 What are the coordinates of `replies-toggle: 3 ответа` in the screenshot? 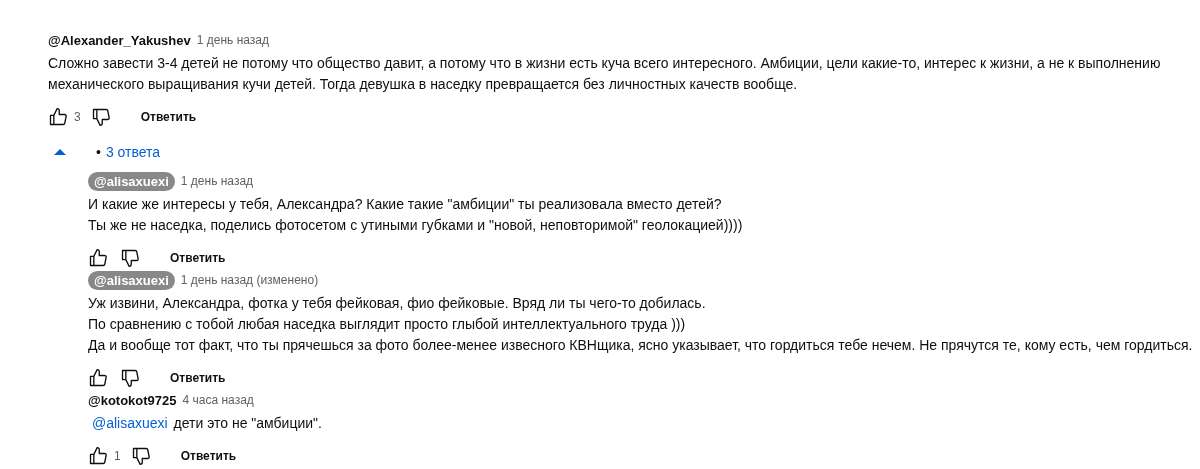 It's located at (133, 152).